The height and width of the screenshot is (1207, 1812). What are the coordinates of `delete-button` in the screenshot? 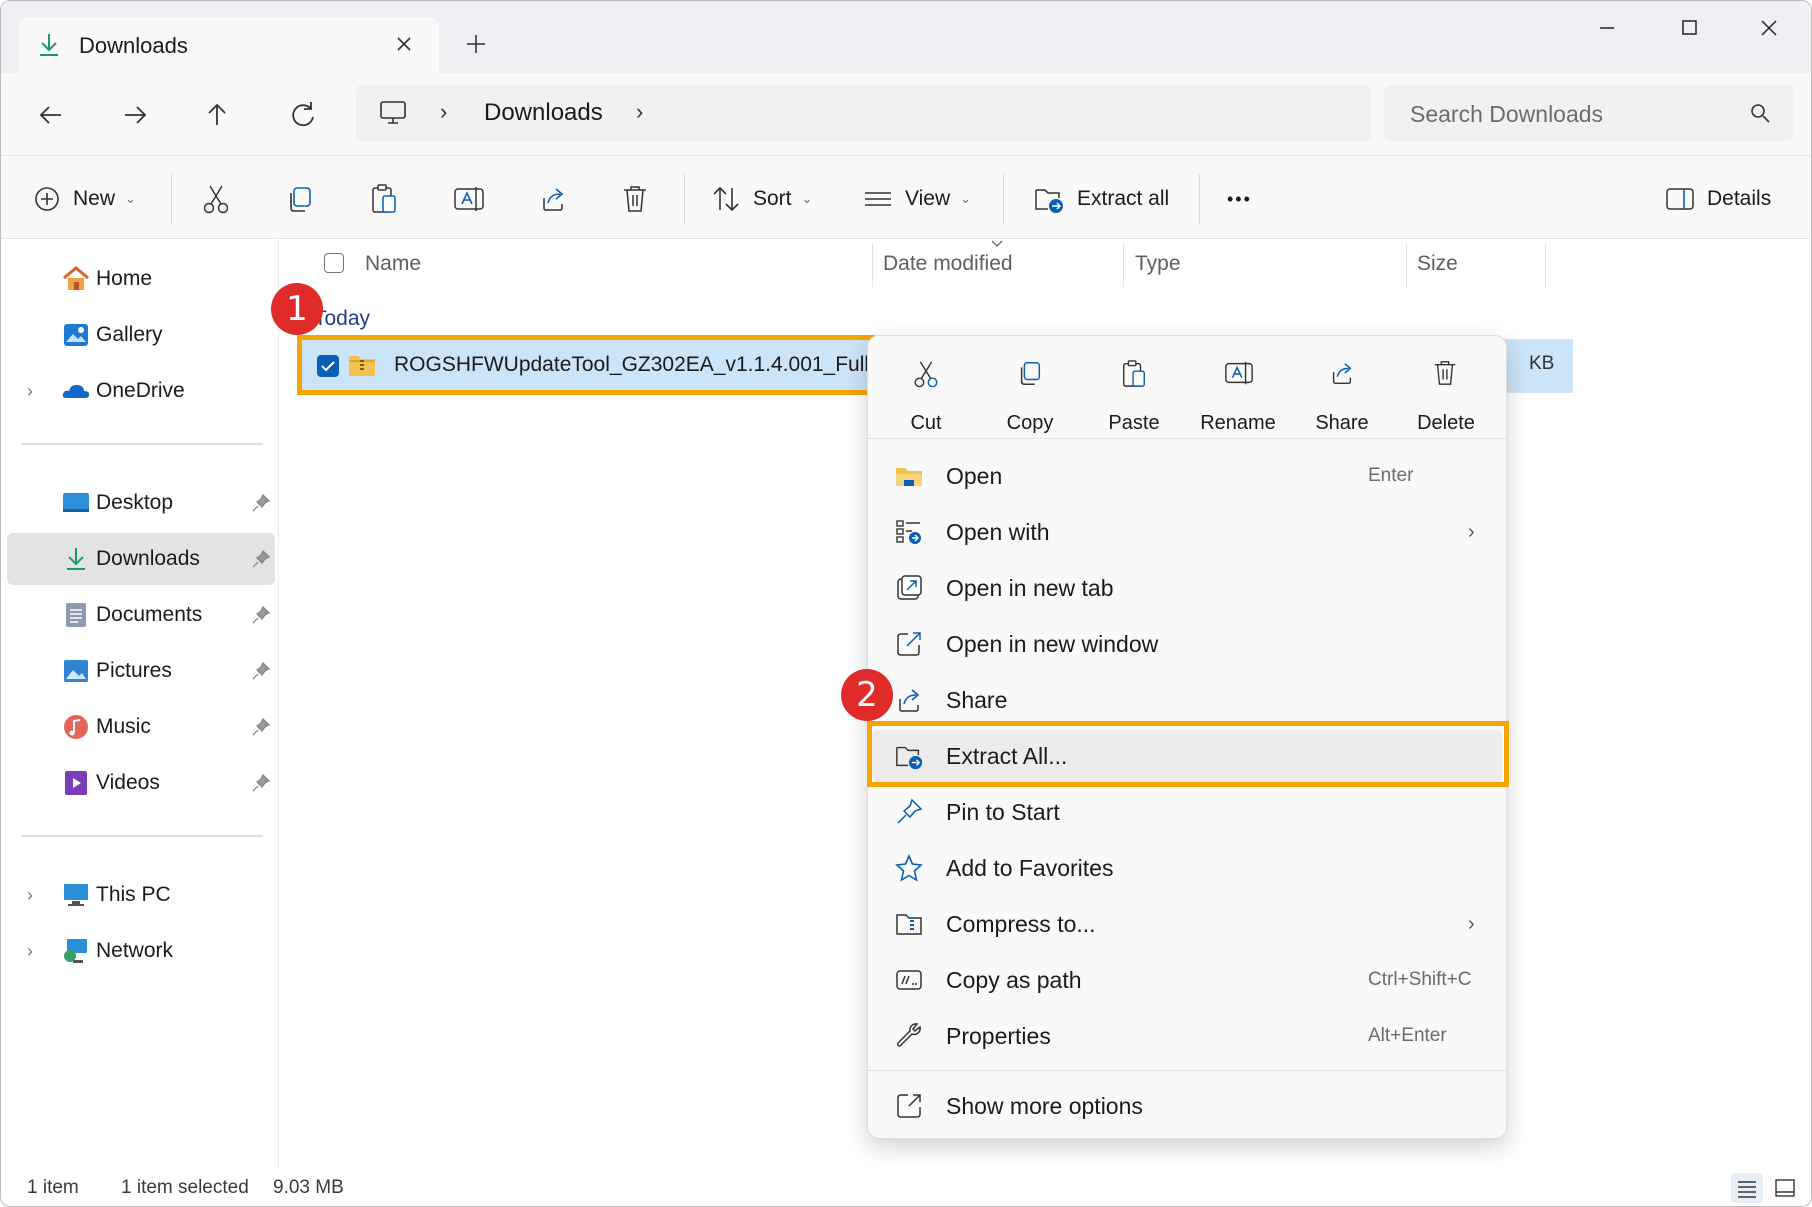 It's located at (635, 199).